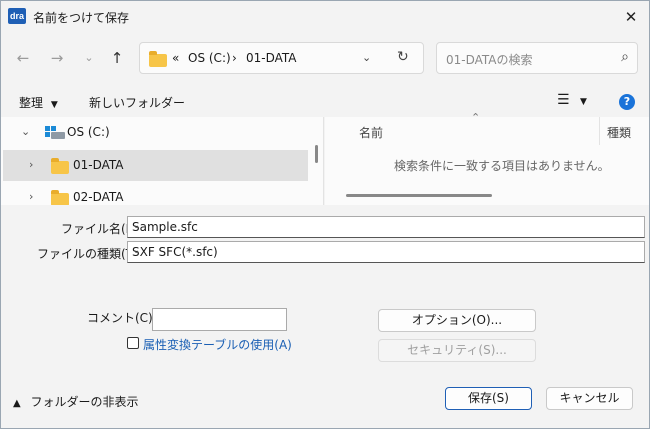 The image size is (650, 429). Describe the element at coordinates (502, 166) in the screenshot. I see `empty-message: 検索条件に一致する項目はありません。` at that location.